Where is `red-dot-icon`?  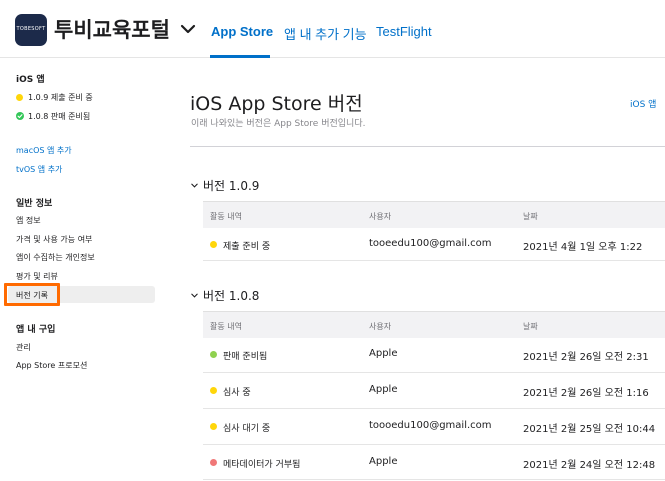 red-dot-icon is located at coordinates (213, 462).